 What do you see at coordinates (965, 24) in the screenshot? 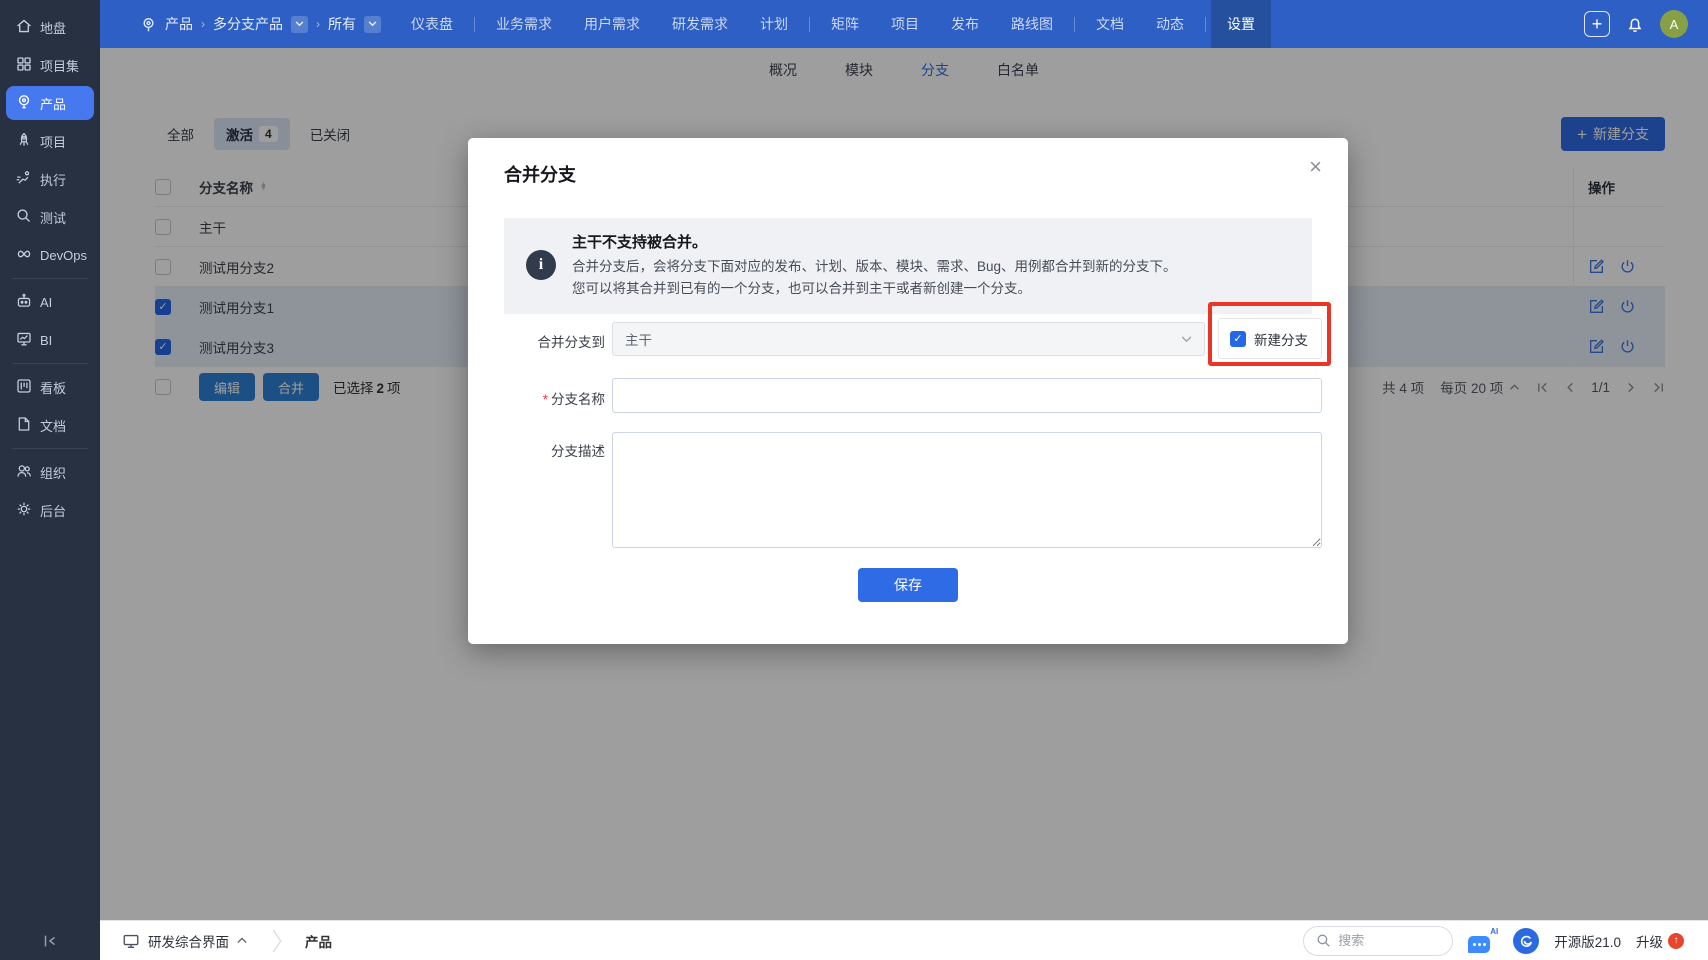
I see `tab-release: 发布` at bounding box center [965, 24].